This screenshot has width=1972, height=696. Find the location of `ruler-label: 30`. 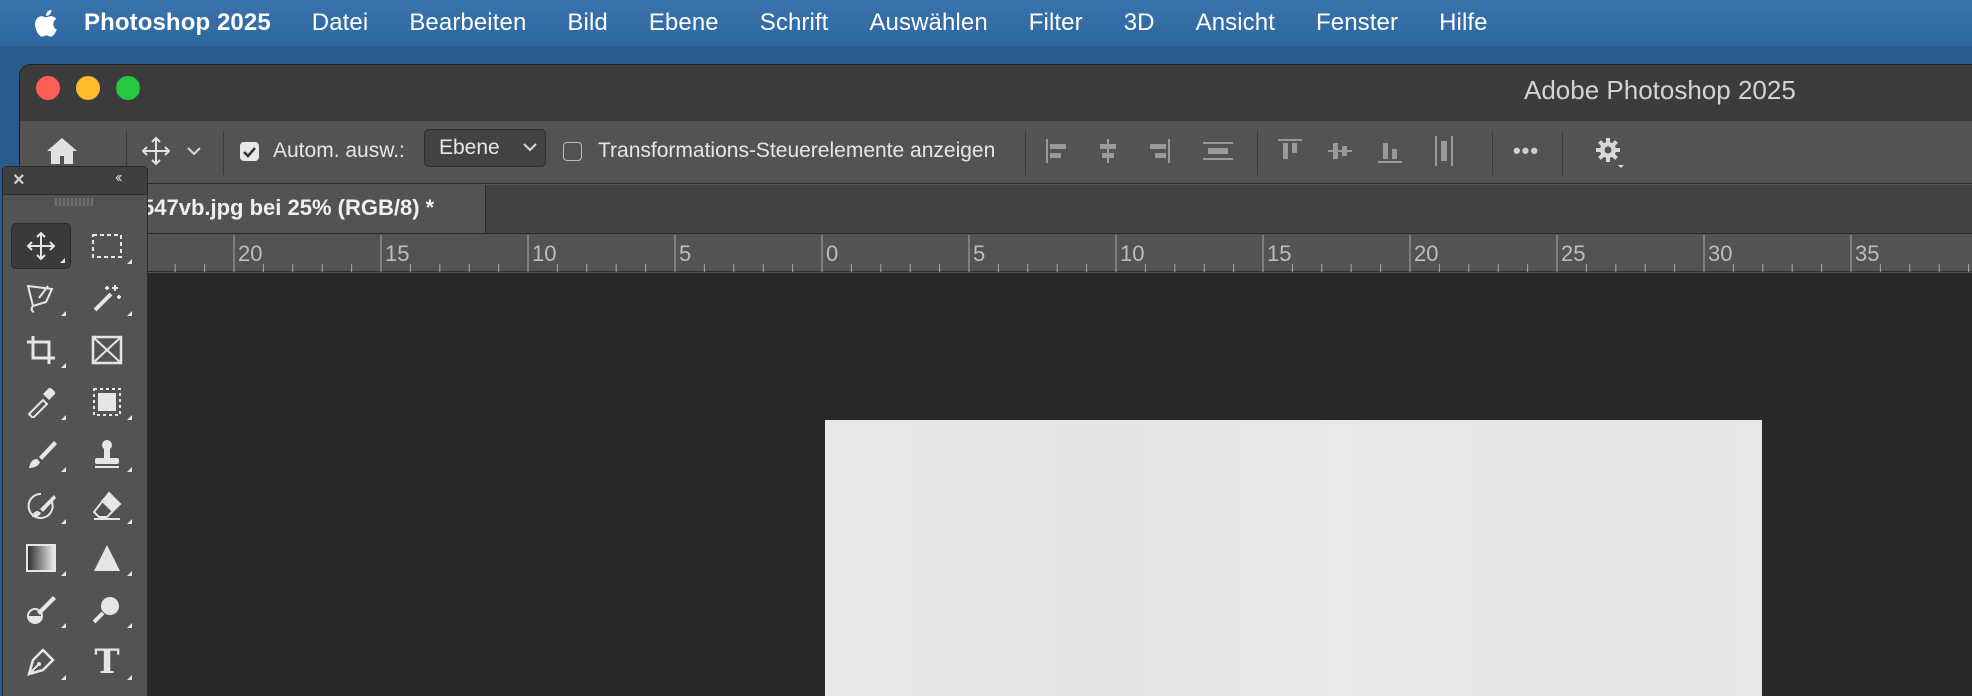

ruler-label: 30 is located at coordinates (1720, 253).